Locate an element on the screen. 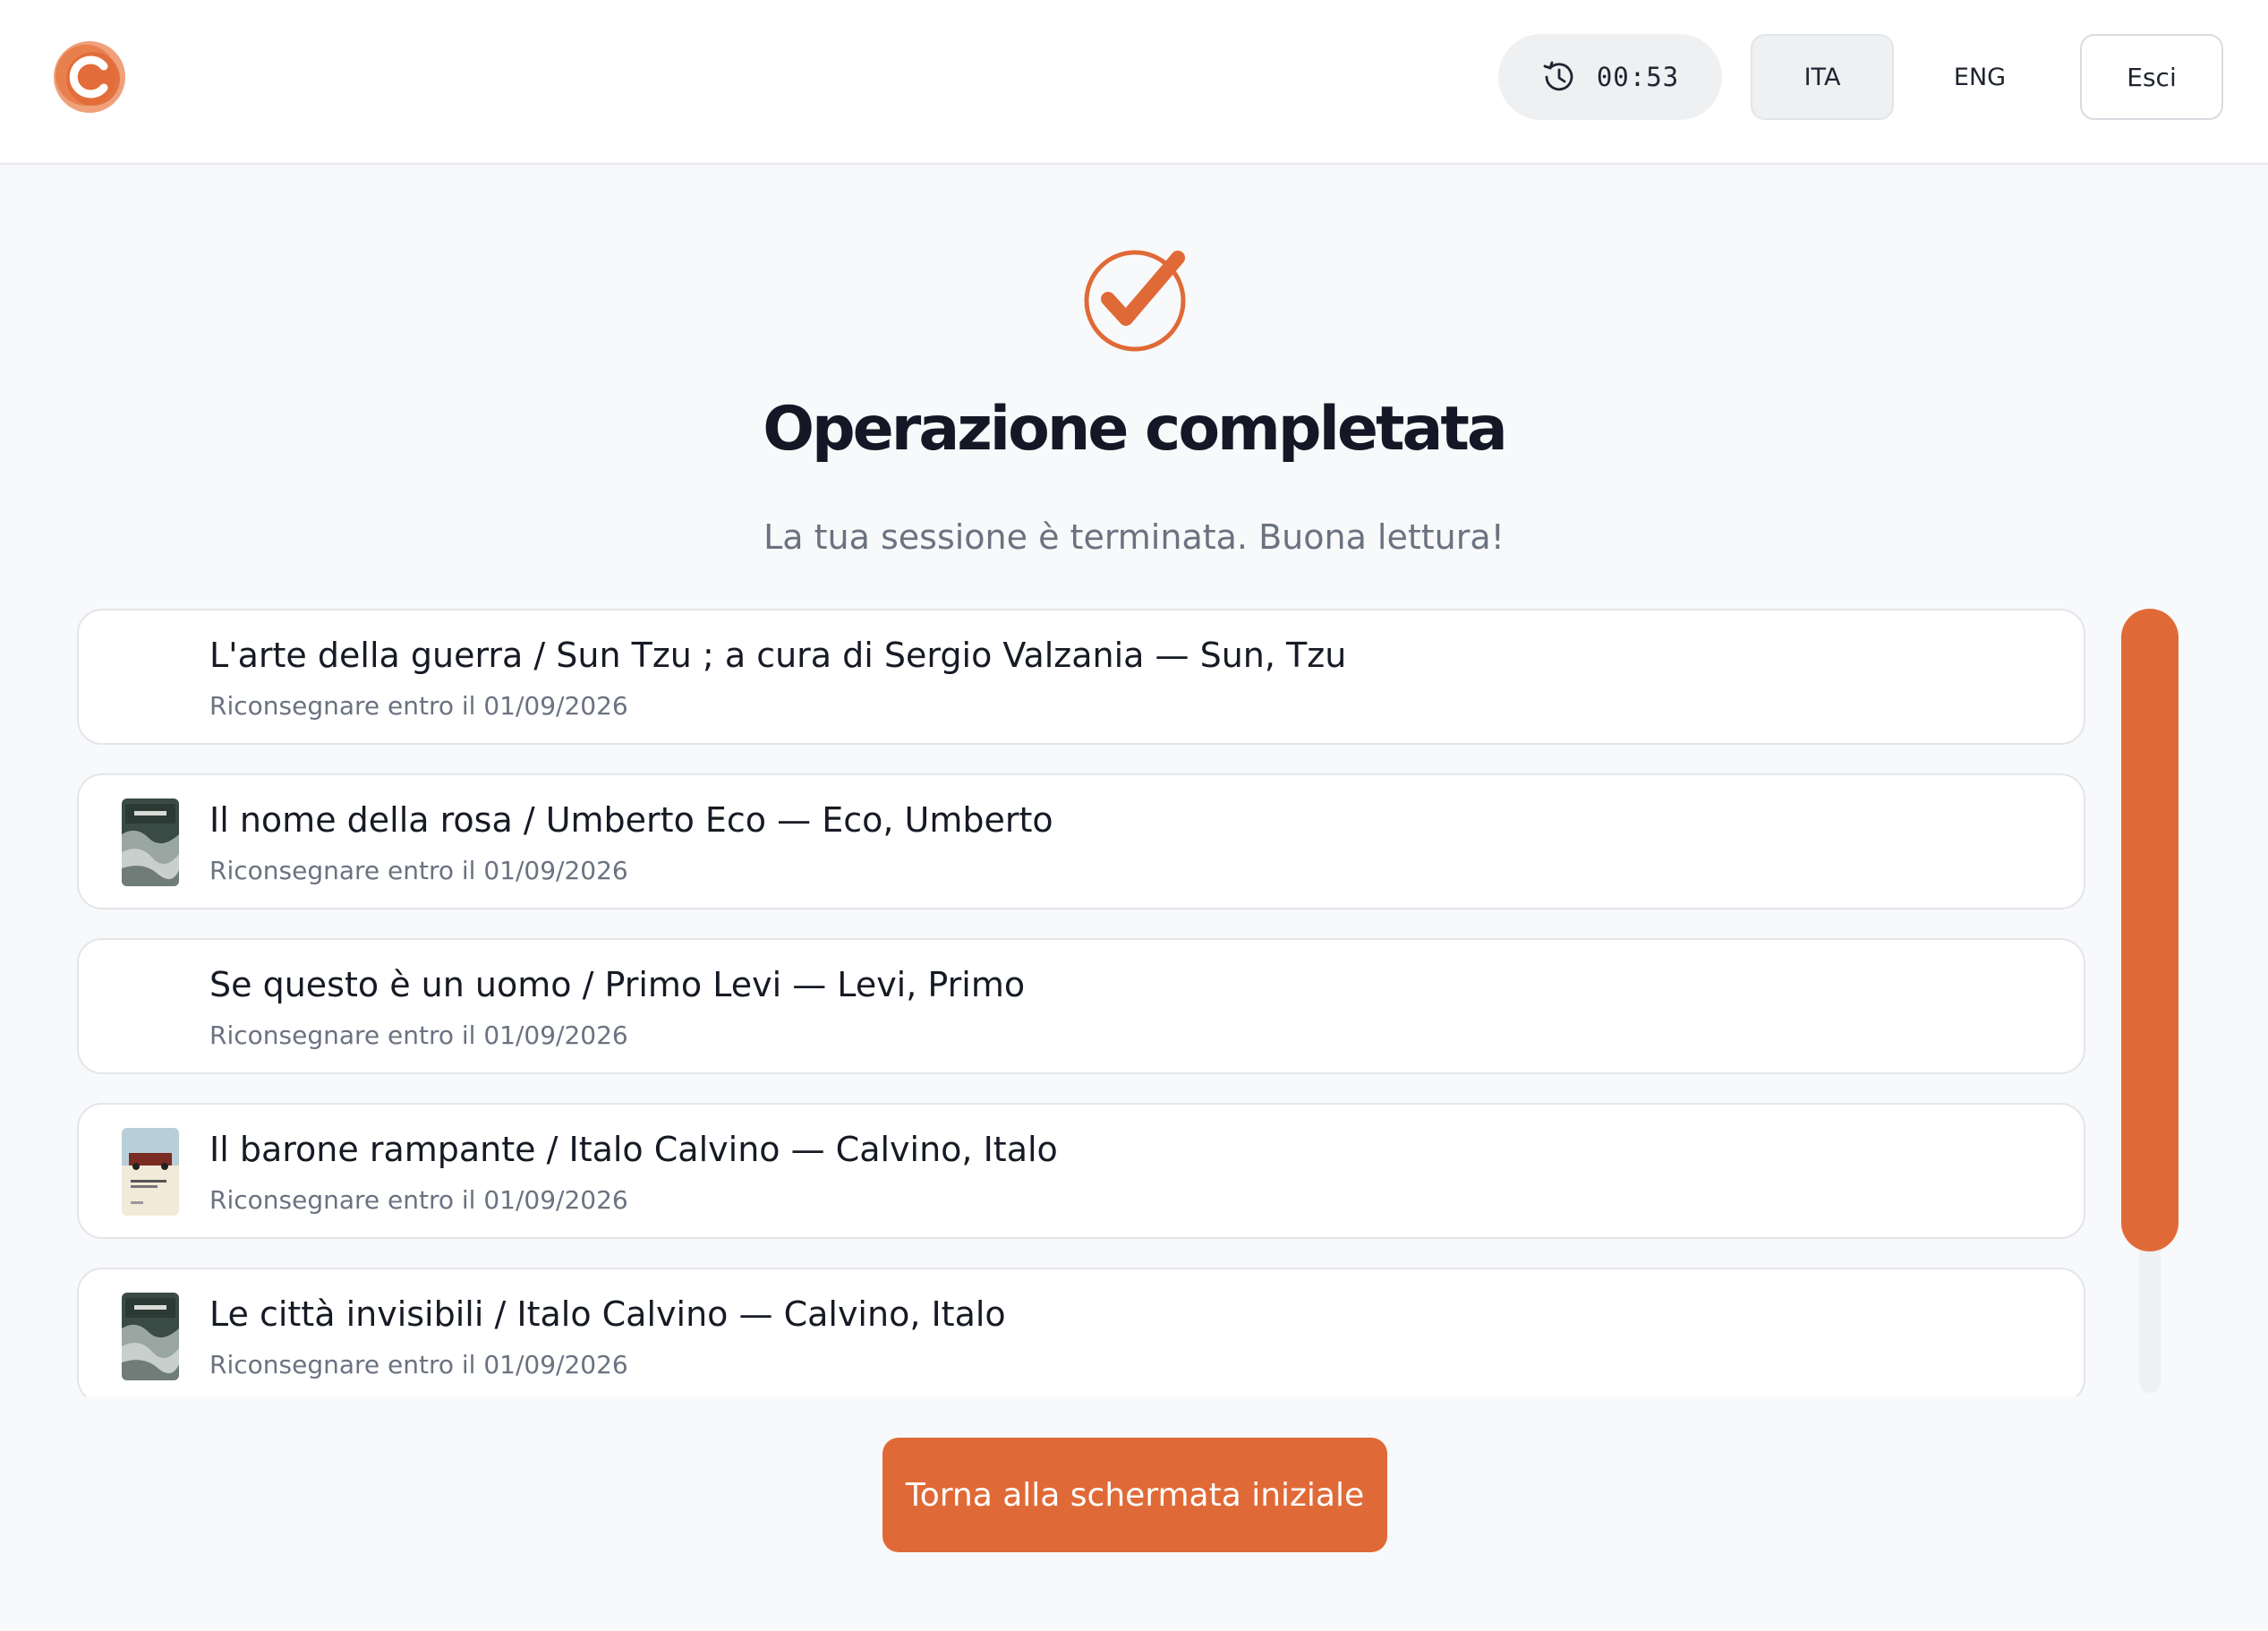  session-timer: 00:53 is located at coordinates (1610, 77).